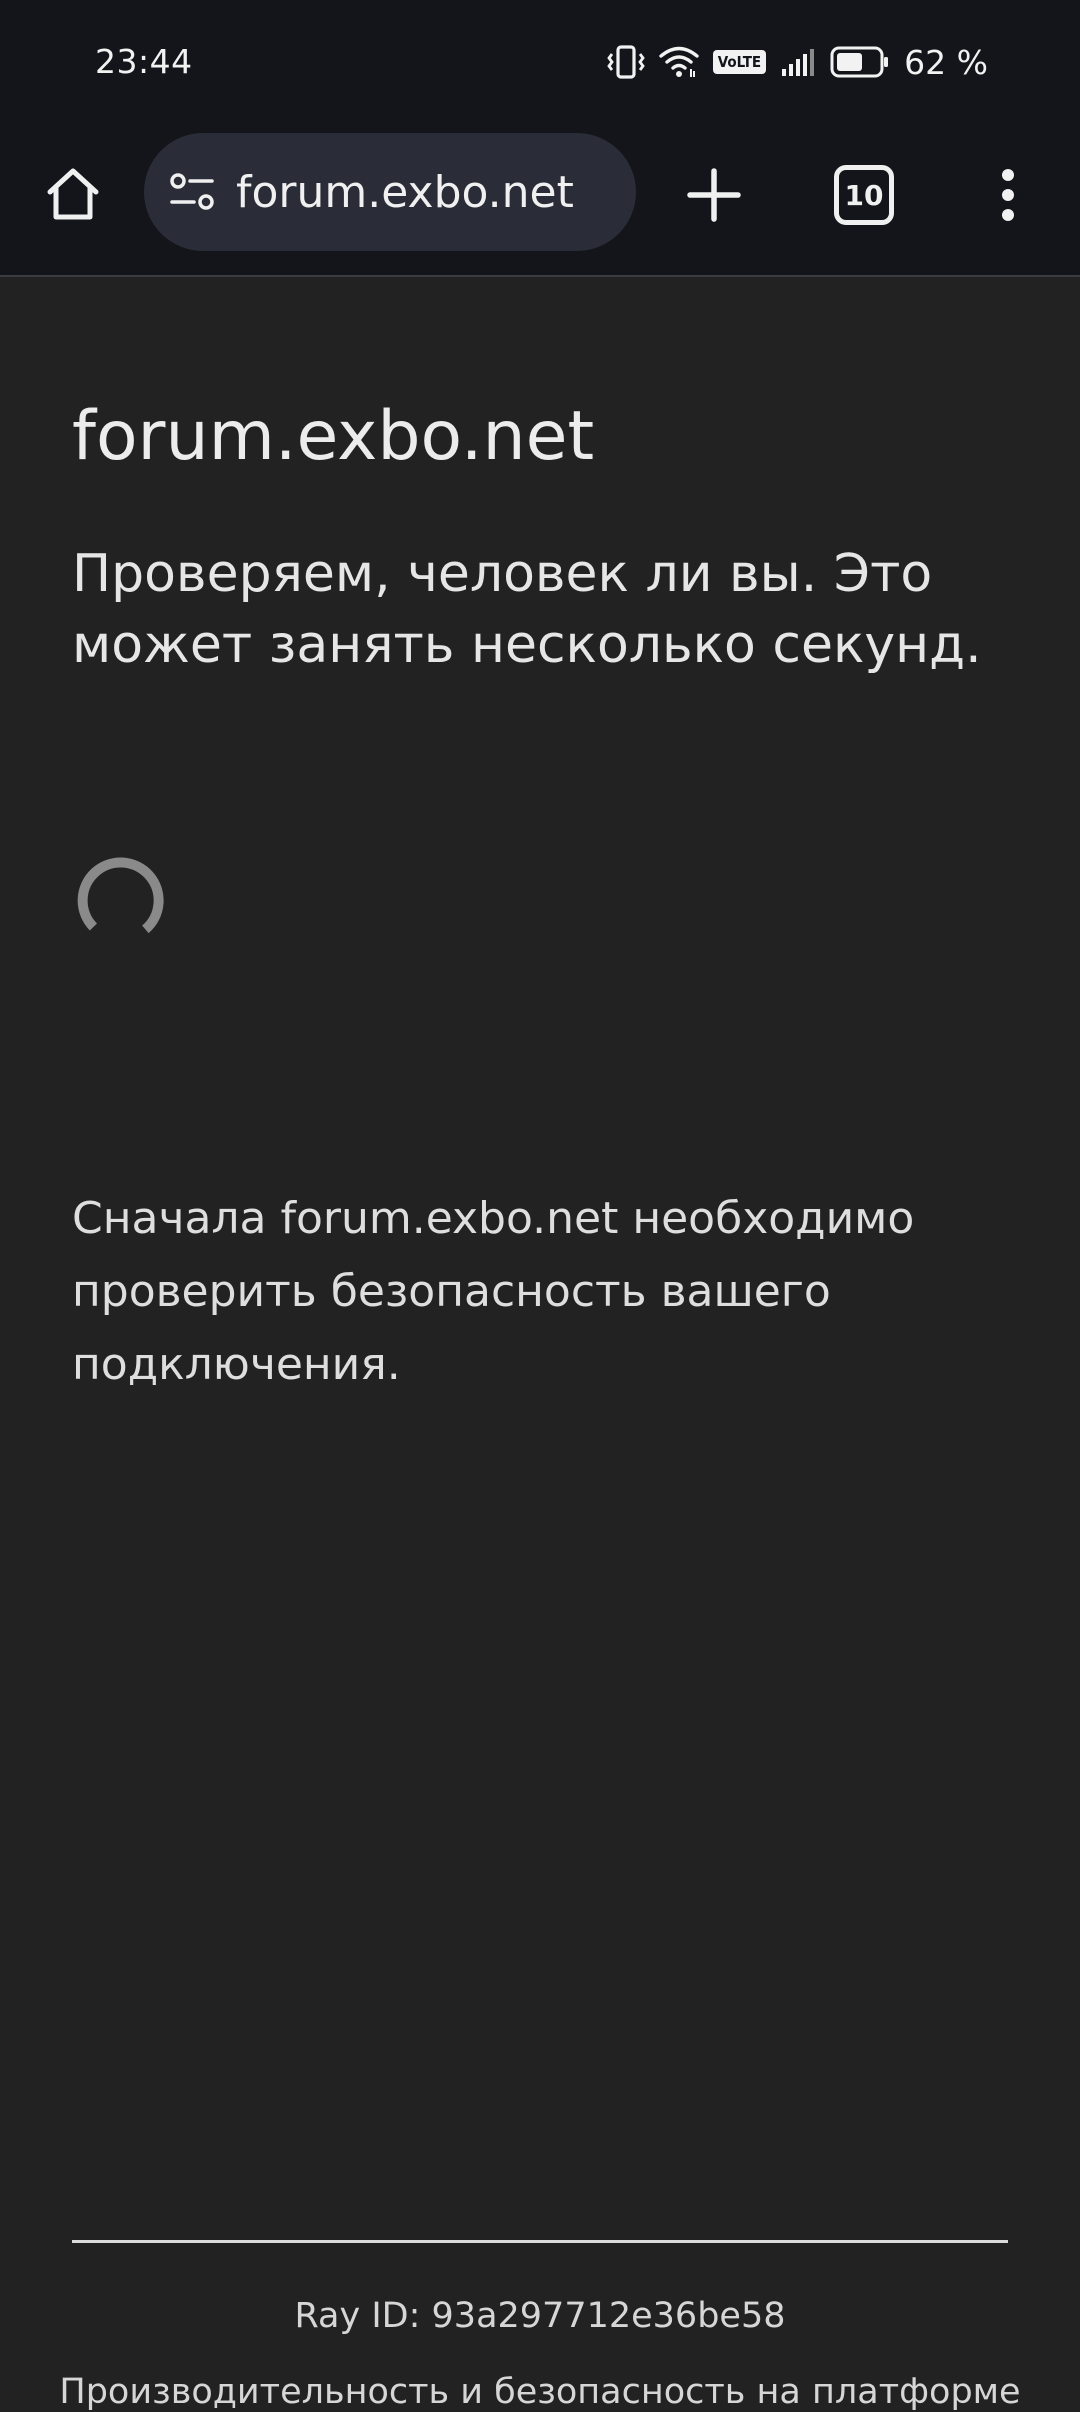  I want to click on home-icon, so click(73, 196).